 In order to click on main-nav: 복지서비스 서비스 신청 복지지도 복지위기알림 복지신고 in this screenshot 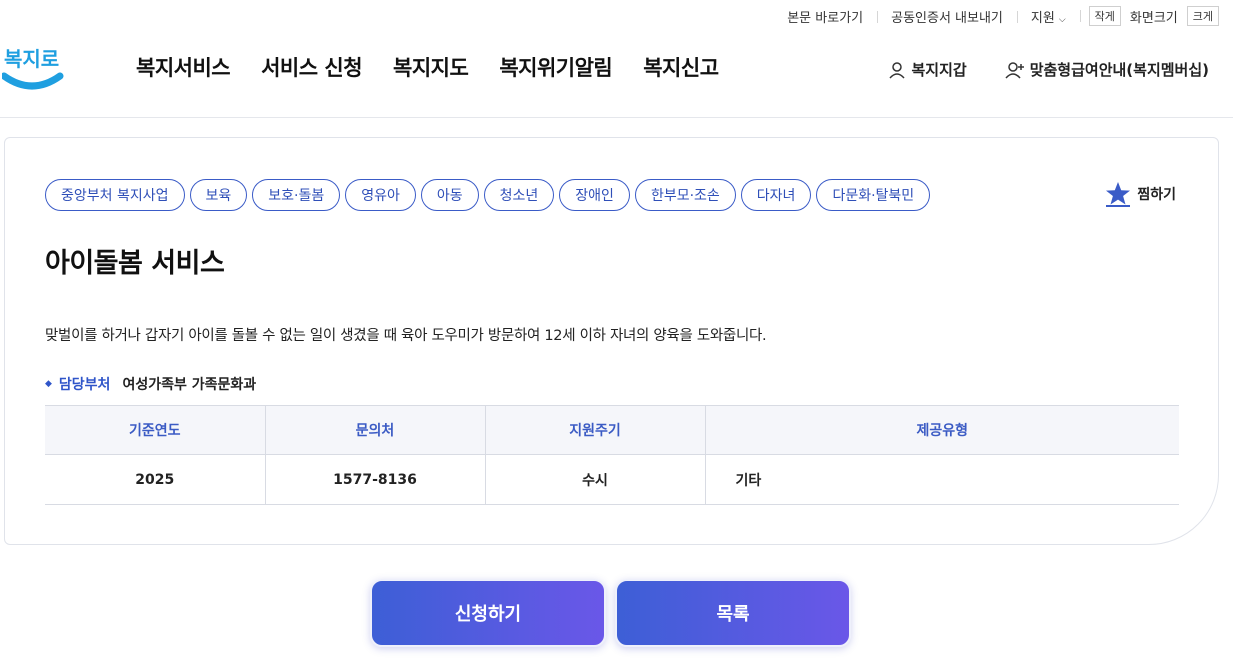, I will do `click(443, 67)`.